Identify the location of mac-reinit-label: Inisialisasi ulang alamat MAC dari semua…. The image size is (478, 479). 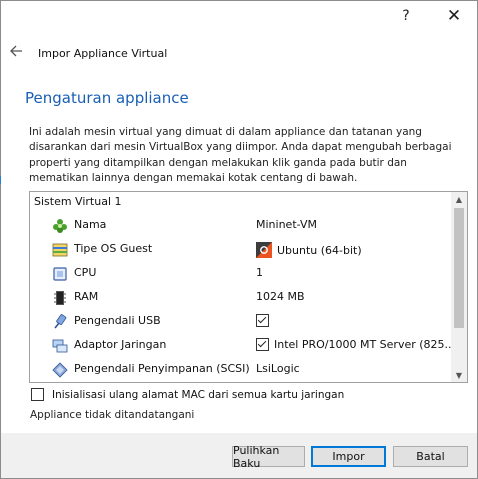
(198, 395).